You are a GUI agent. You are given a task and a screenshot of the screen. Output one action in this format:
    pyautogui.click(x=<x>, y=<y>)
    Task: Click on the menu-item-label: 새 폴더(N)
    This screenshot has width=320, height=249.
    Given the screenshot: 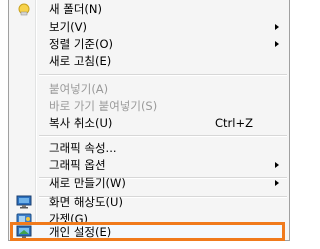 What is the action you would take?
    pyautogui.click(x=75, y=9)
    